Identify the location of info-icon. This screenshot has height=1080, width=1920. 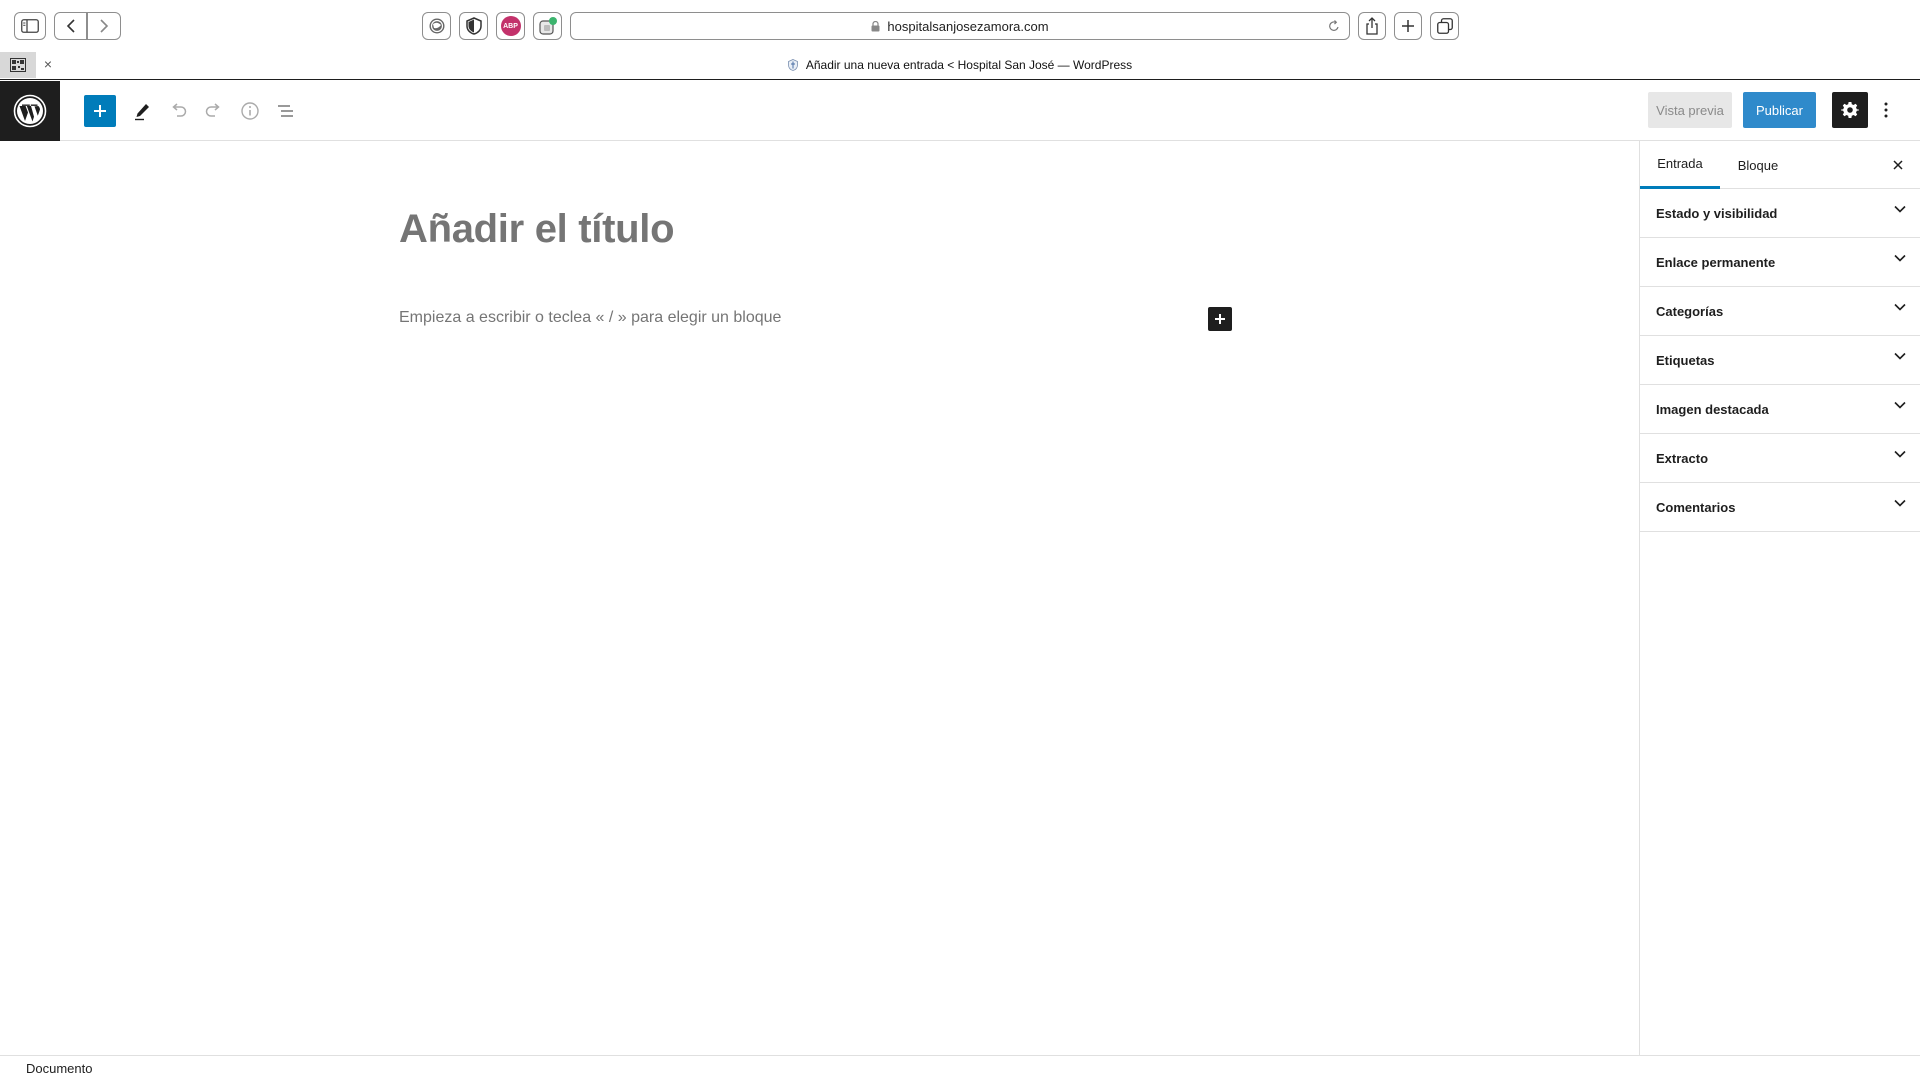
(250, 111).